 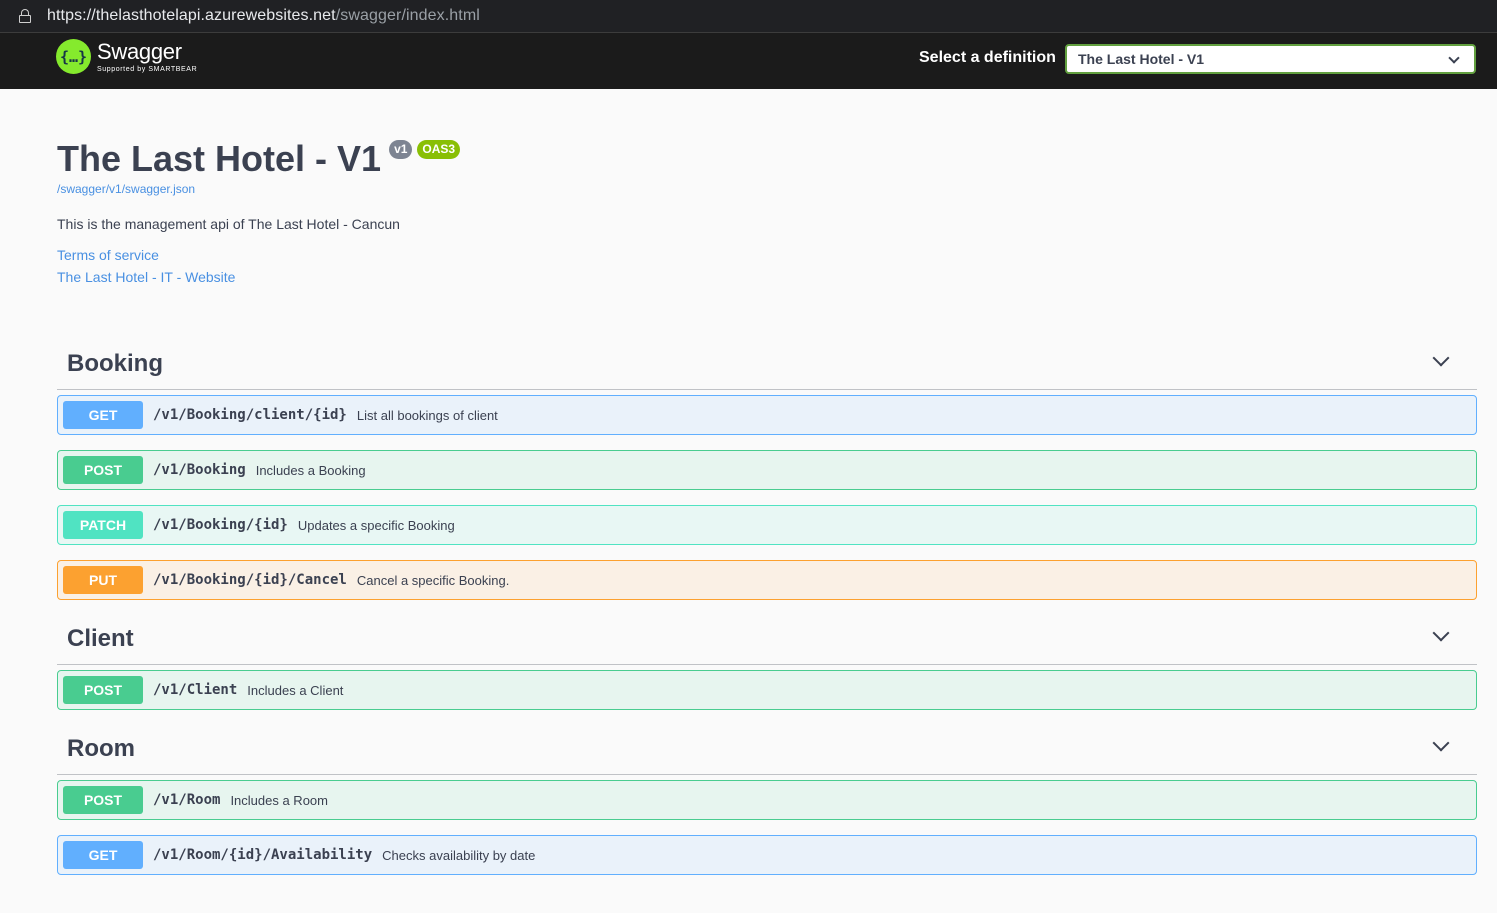 I want to click on section-title: Room, so click(x=101, y=748).